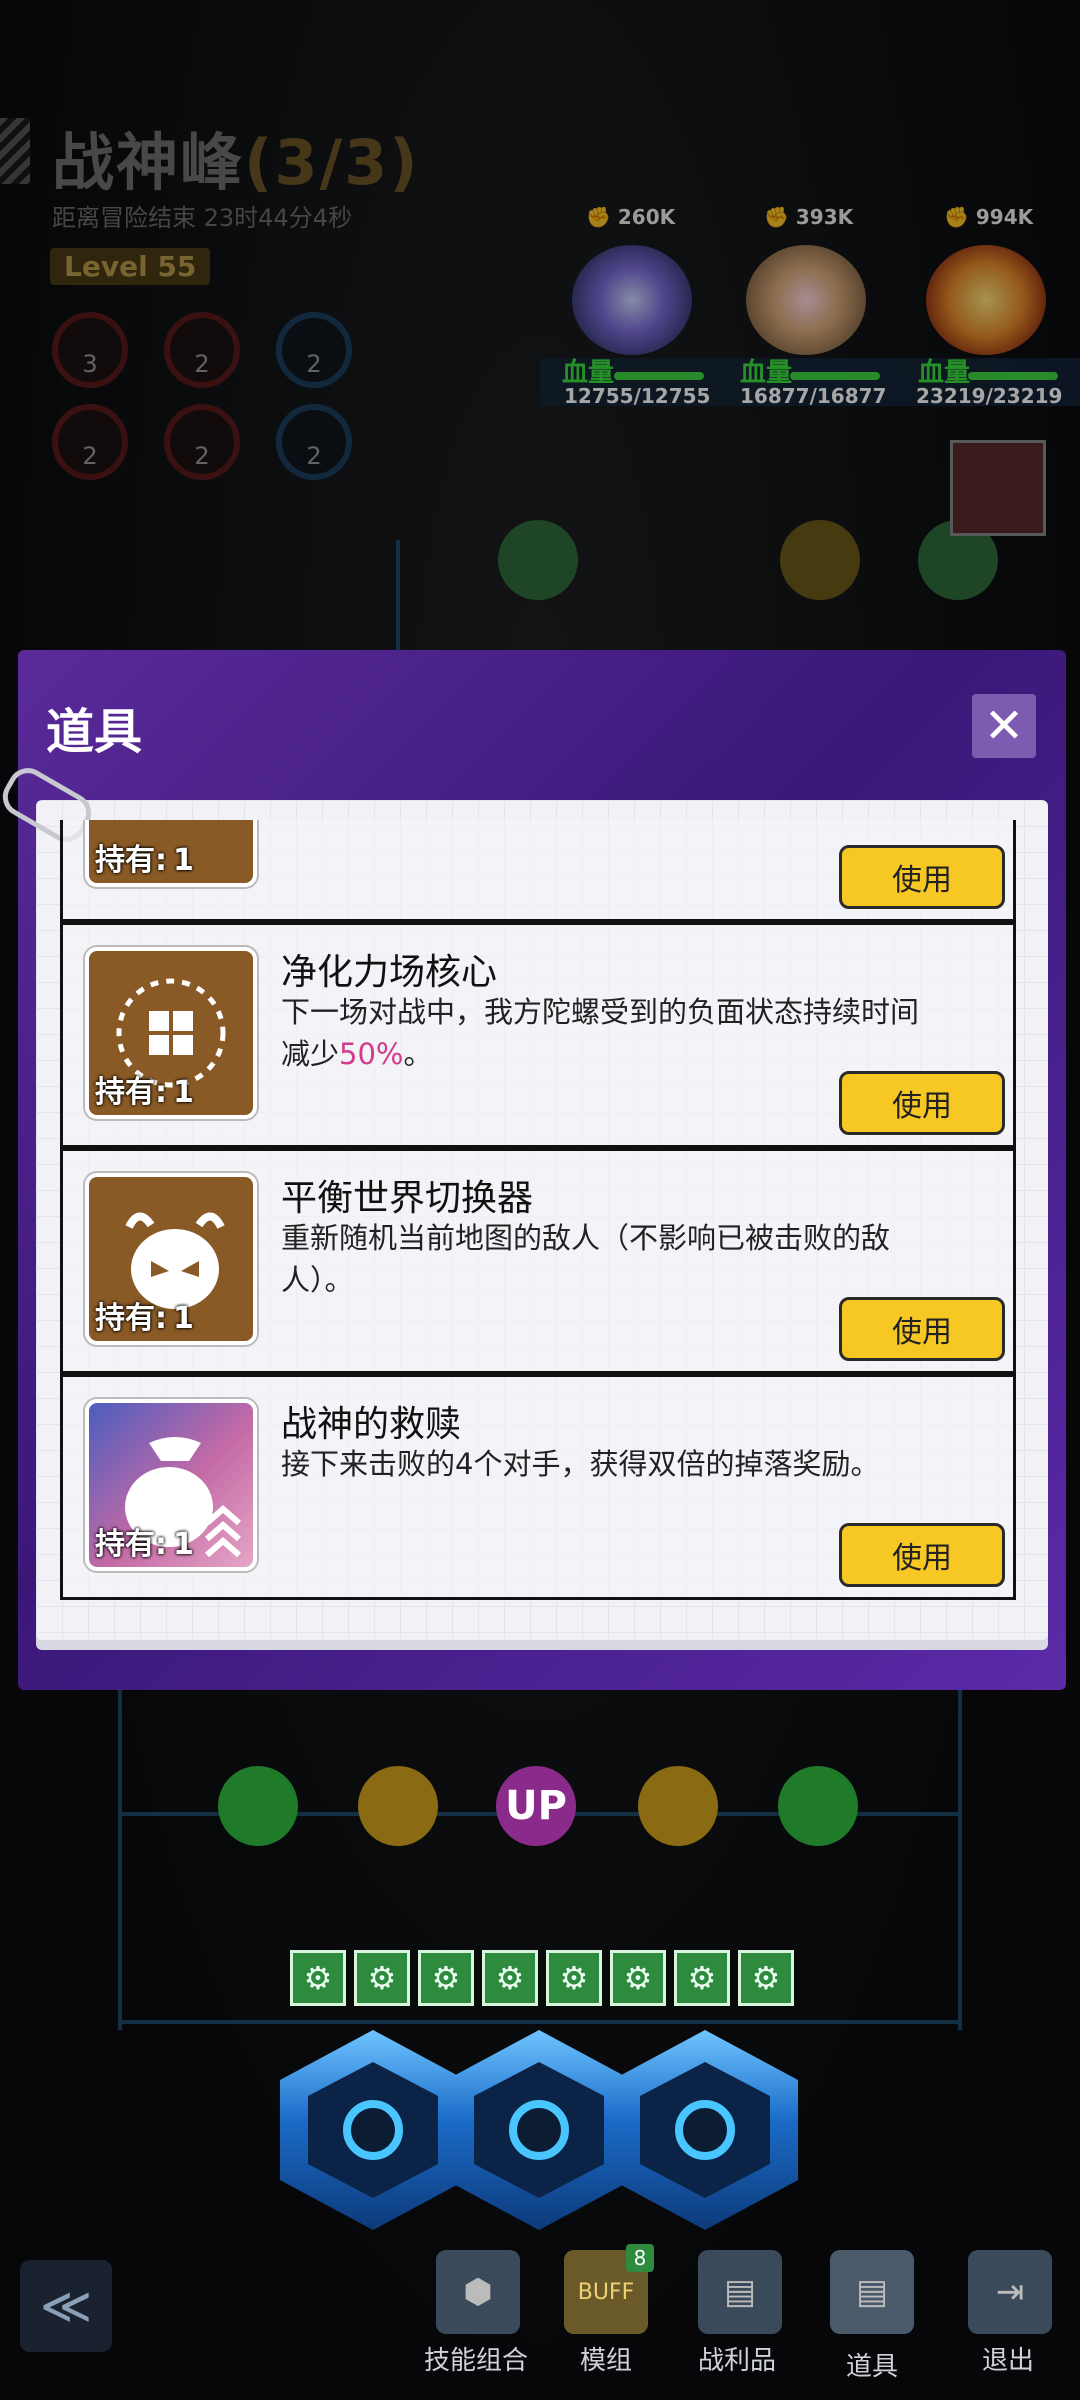 Image resolution: width=1080 pixels, height=2400 pixels. I want to click on skill-combo-button: ⬢, so click(478, 2292).